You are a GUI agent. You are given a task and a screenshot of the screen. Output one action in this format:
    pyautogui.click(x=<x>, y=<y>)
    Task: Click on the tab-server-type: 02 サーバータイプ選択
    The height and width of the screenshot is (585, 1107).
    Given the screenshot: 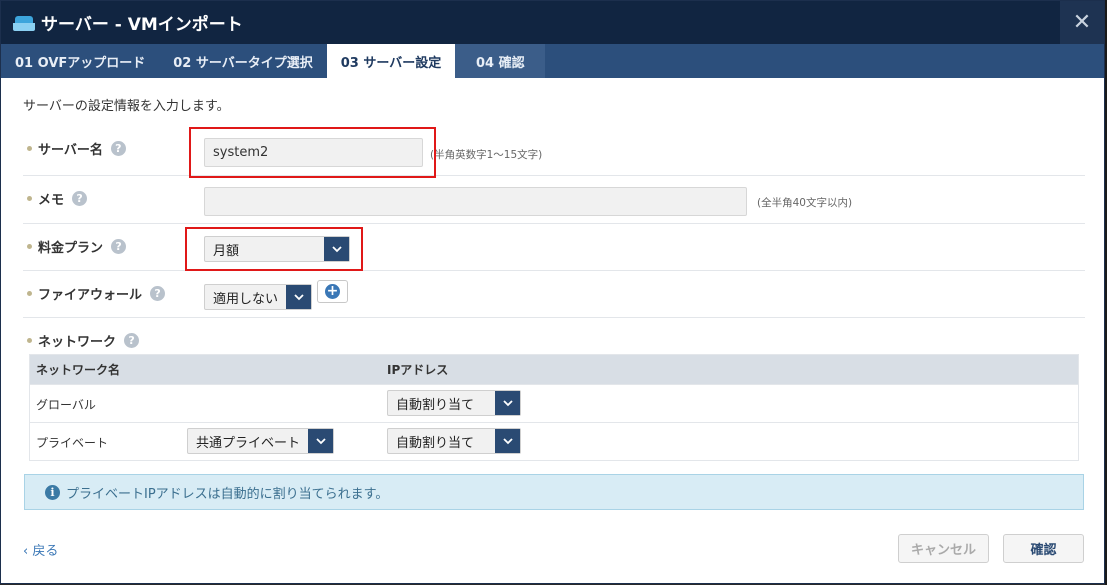 What is the action you would take?
    pyautogui.click(x=243, y=61)
    